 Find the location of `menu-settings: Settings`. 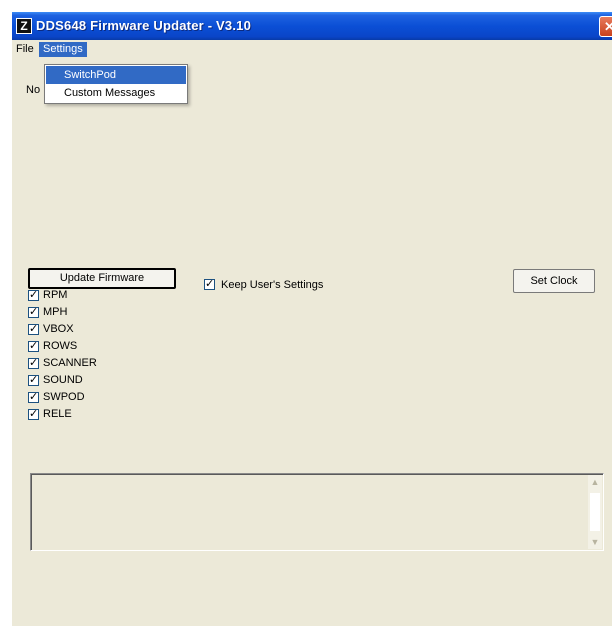

menu-settings: Settings is located at coordinates (63, 49).